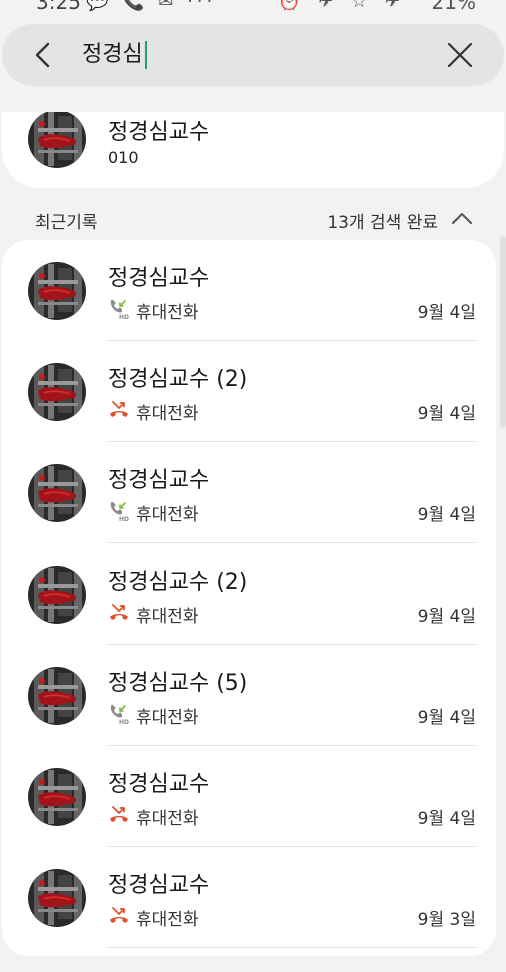 This screenshot has height=972, width=506. I want to click on search-input: 정경심, so click(114, 55).